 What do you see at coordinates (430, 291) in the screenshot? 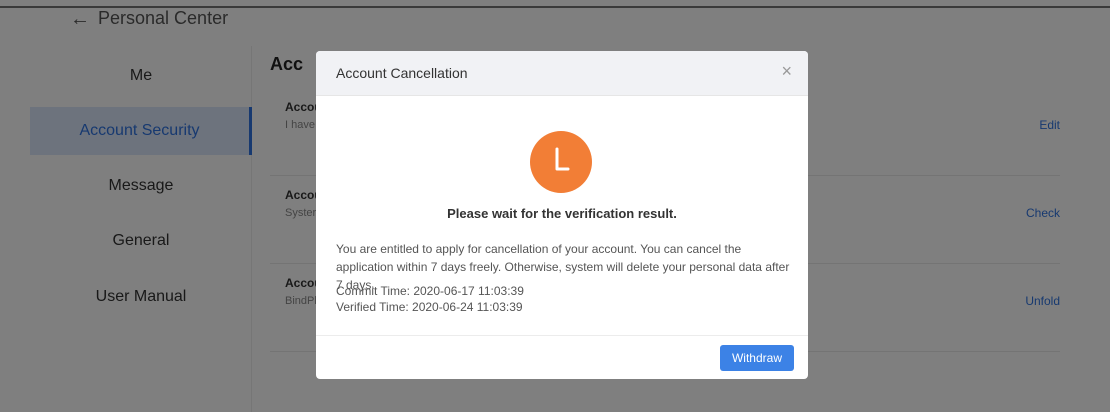
I see `commit-time: Commit Time: 2020-06-17 11:03:39` at bounding box center [430, 291].